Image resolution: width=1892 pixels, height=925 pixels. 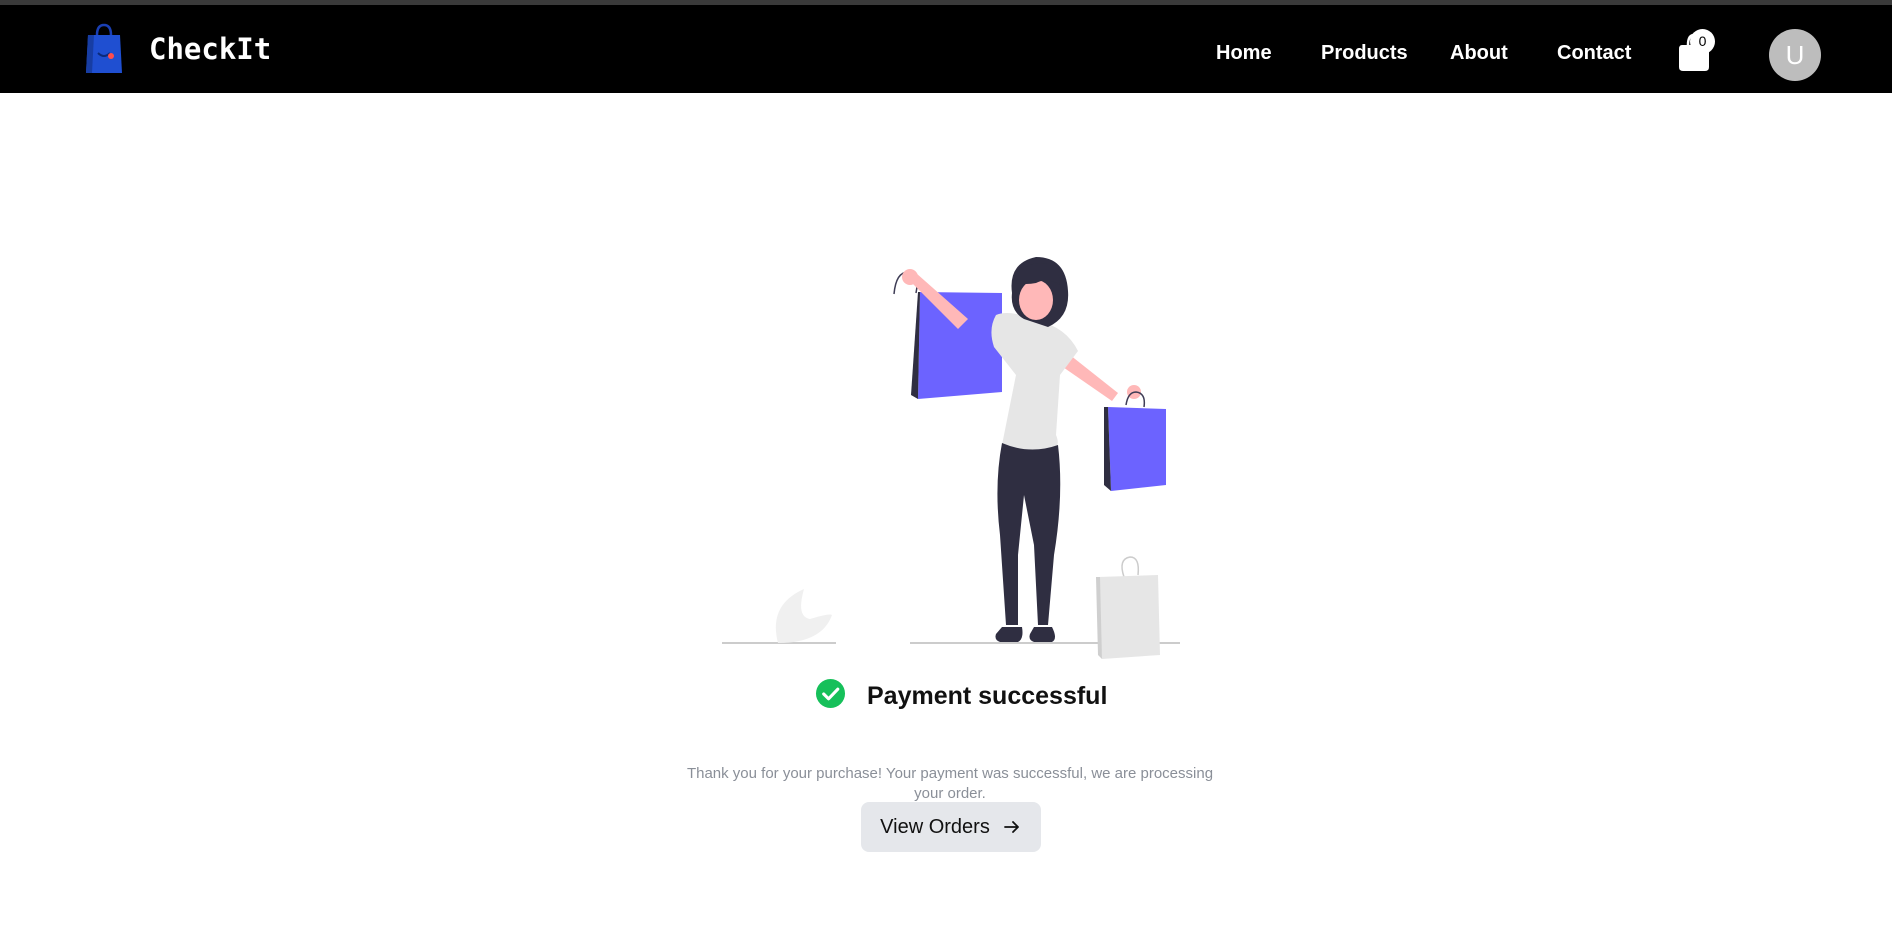 What do you see at coordinates (1011, 827) in the screenshot?
I see `arrow-right-icon` at bounding box center [1011, 827].